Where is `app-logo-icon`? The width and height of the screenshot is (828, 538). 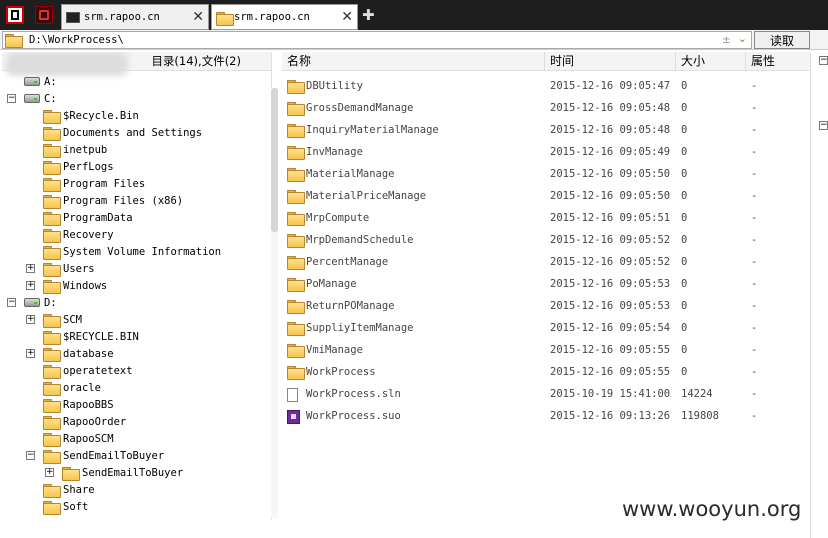
app-logo-icon is located at coordinates (15, 15).